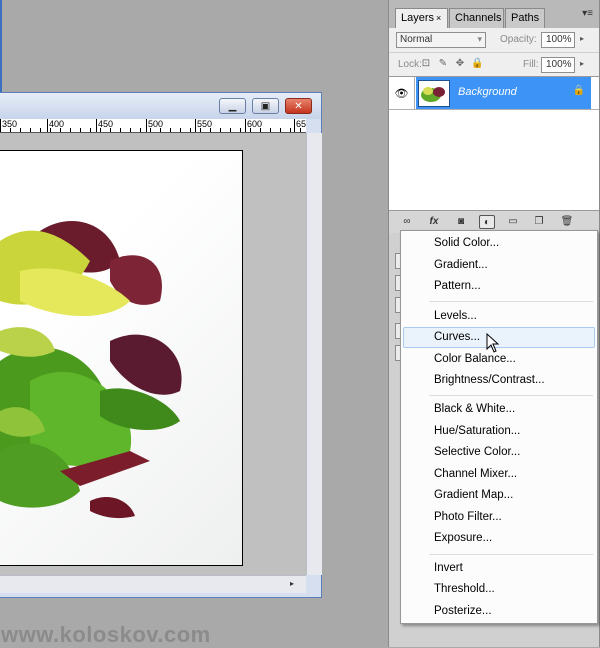 The height and width of the screenshot is (648, 600). I want to click on tab-paths: Paths, so click(525, 18).